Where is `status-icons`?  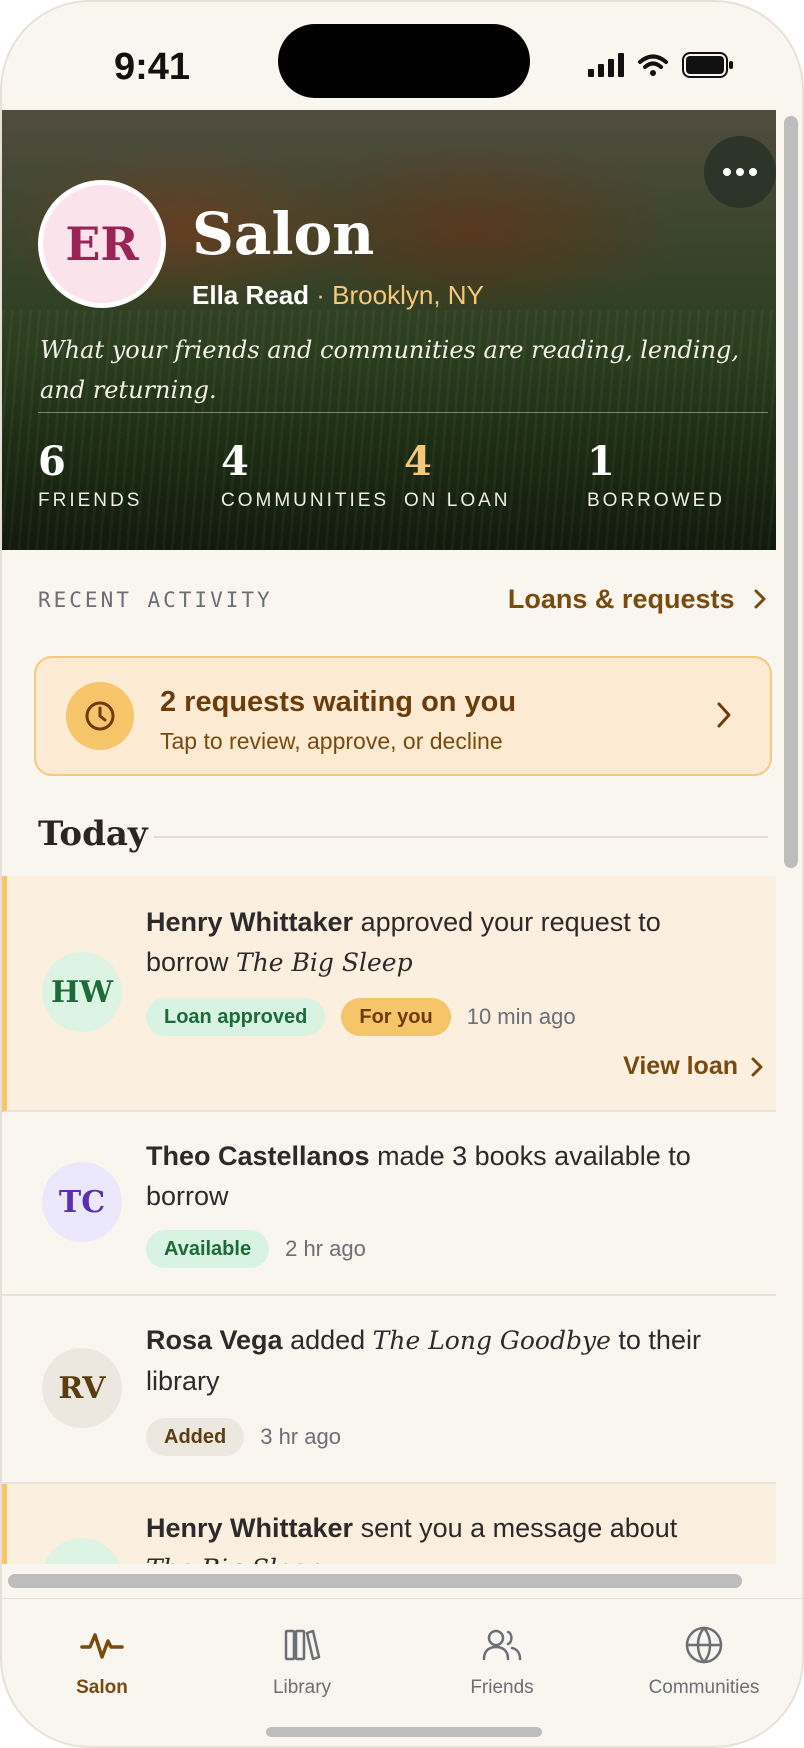
status-icons is located at coordinates (661, 65).